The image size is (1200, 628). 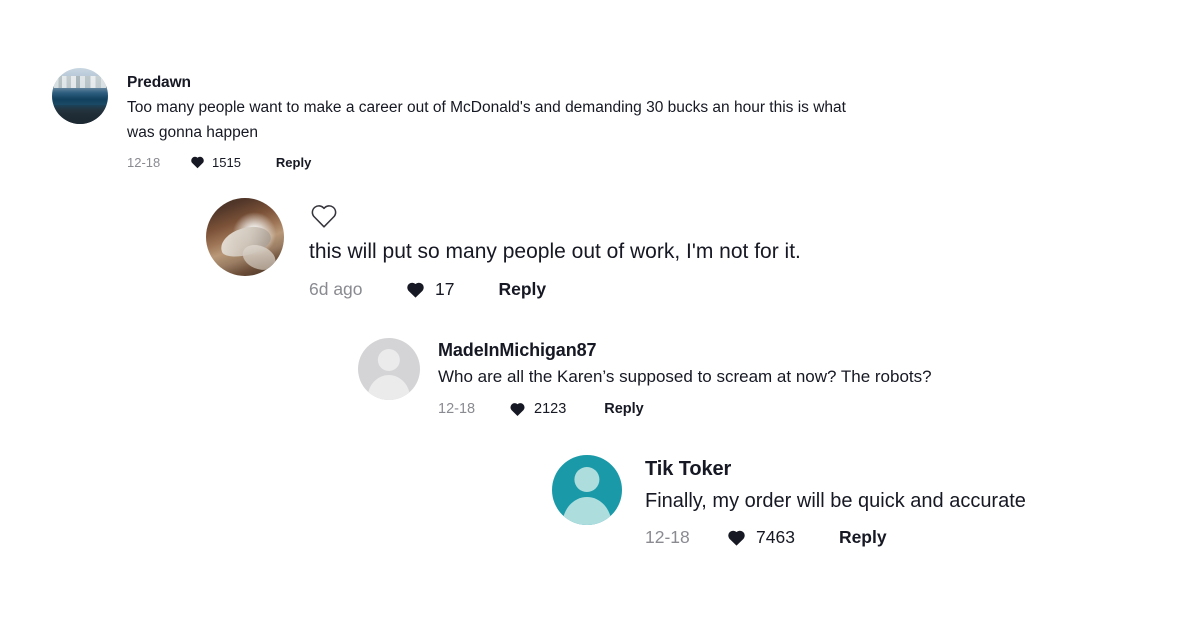 What do you see at coordinates (685, 409) in the screenshot?
I see `comment-meta: 12-18 2123 Reply` at bounding box center [685, 409].